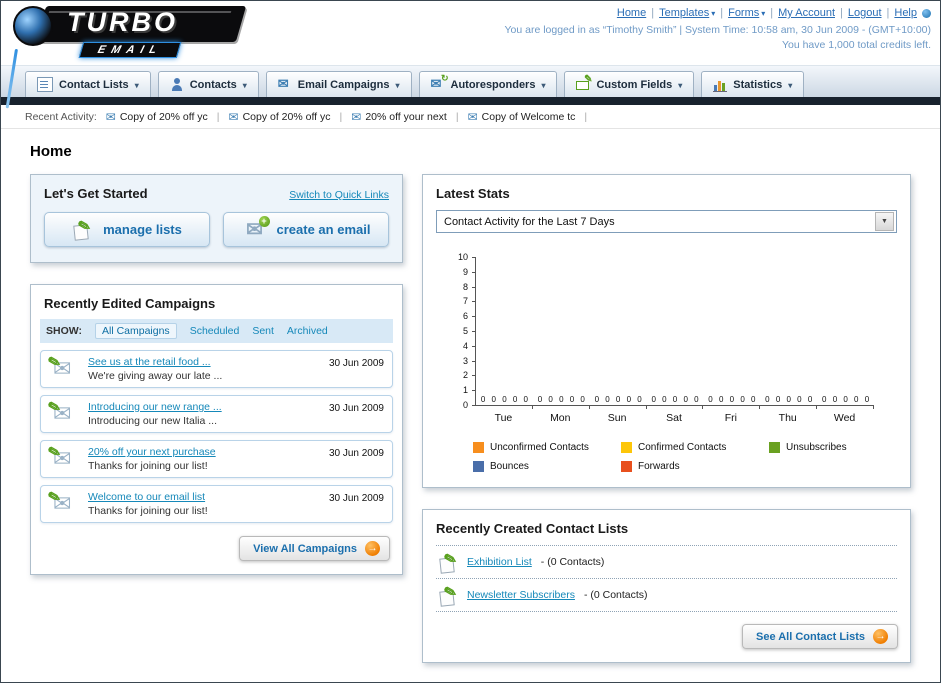 This screenshot has width=941, height=683. What do you see at coordinates (338, 84) in the screenshot?
I see `tab-email-campaigns: Email Campaigns` at bounding box center [338, 84].